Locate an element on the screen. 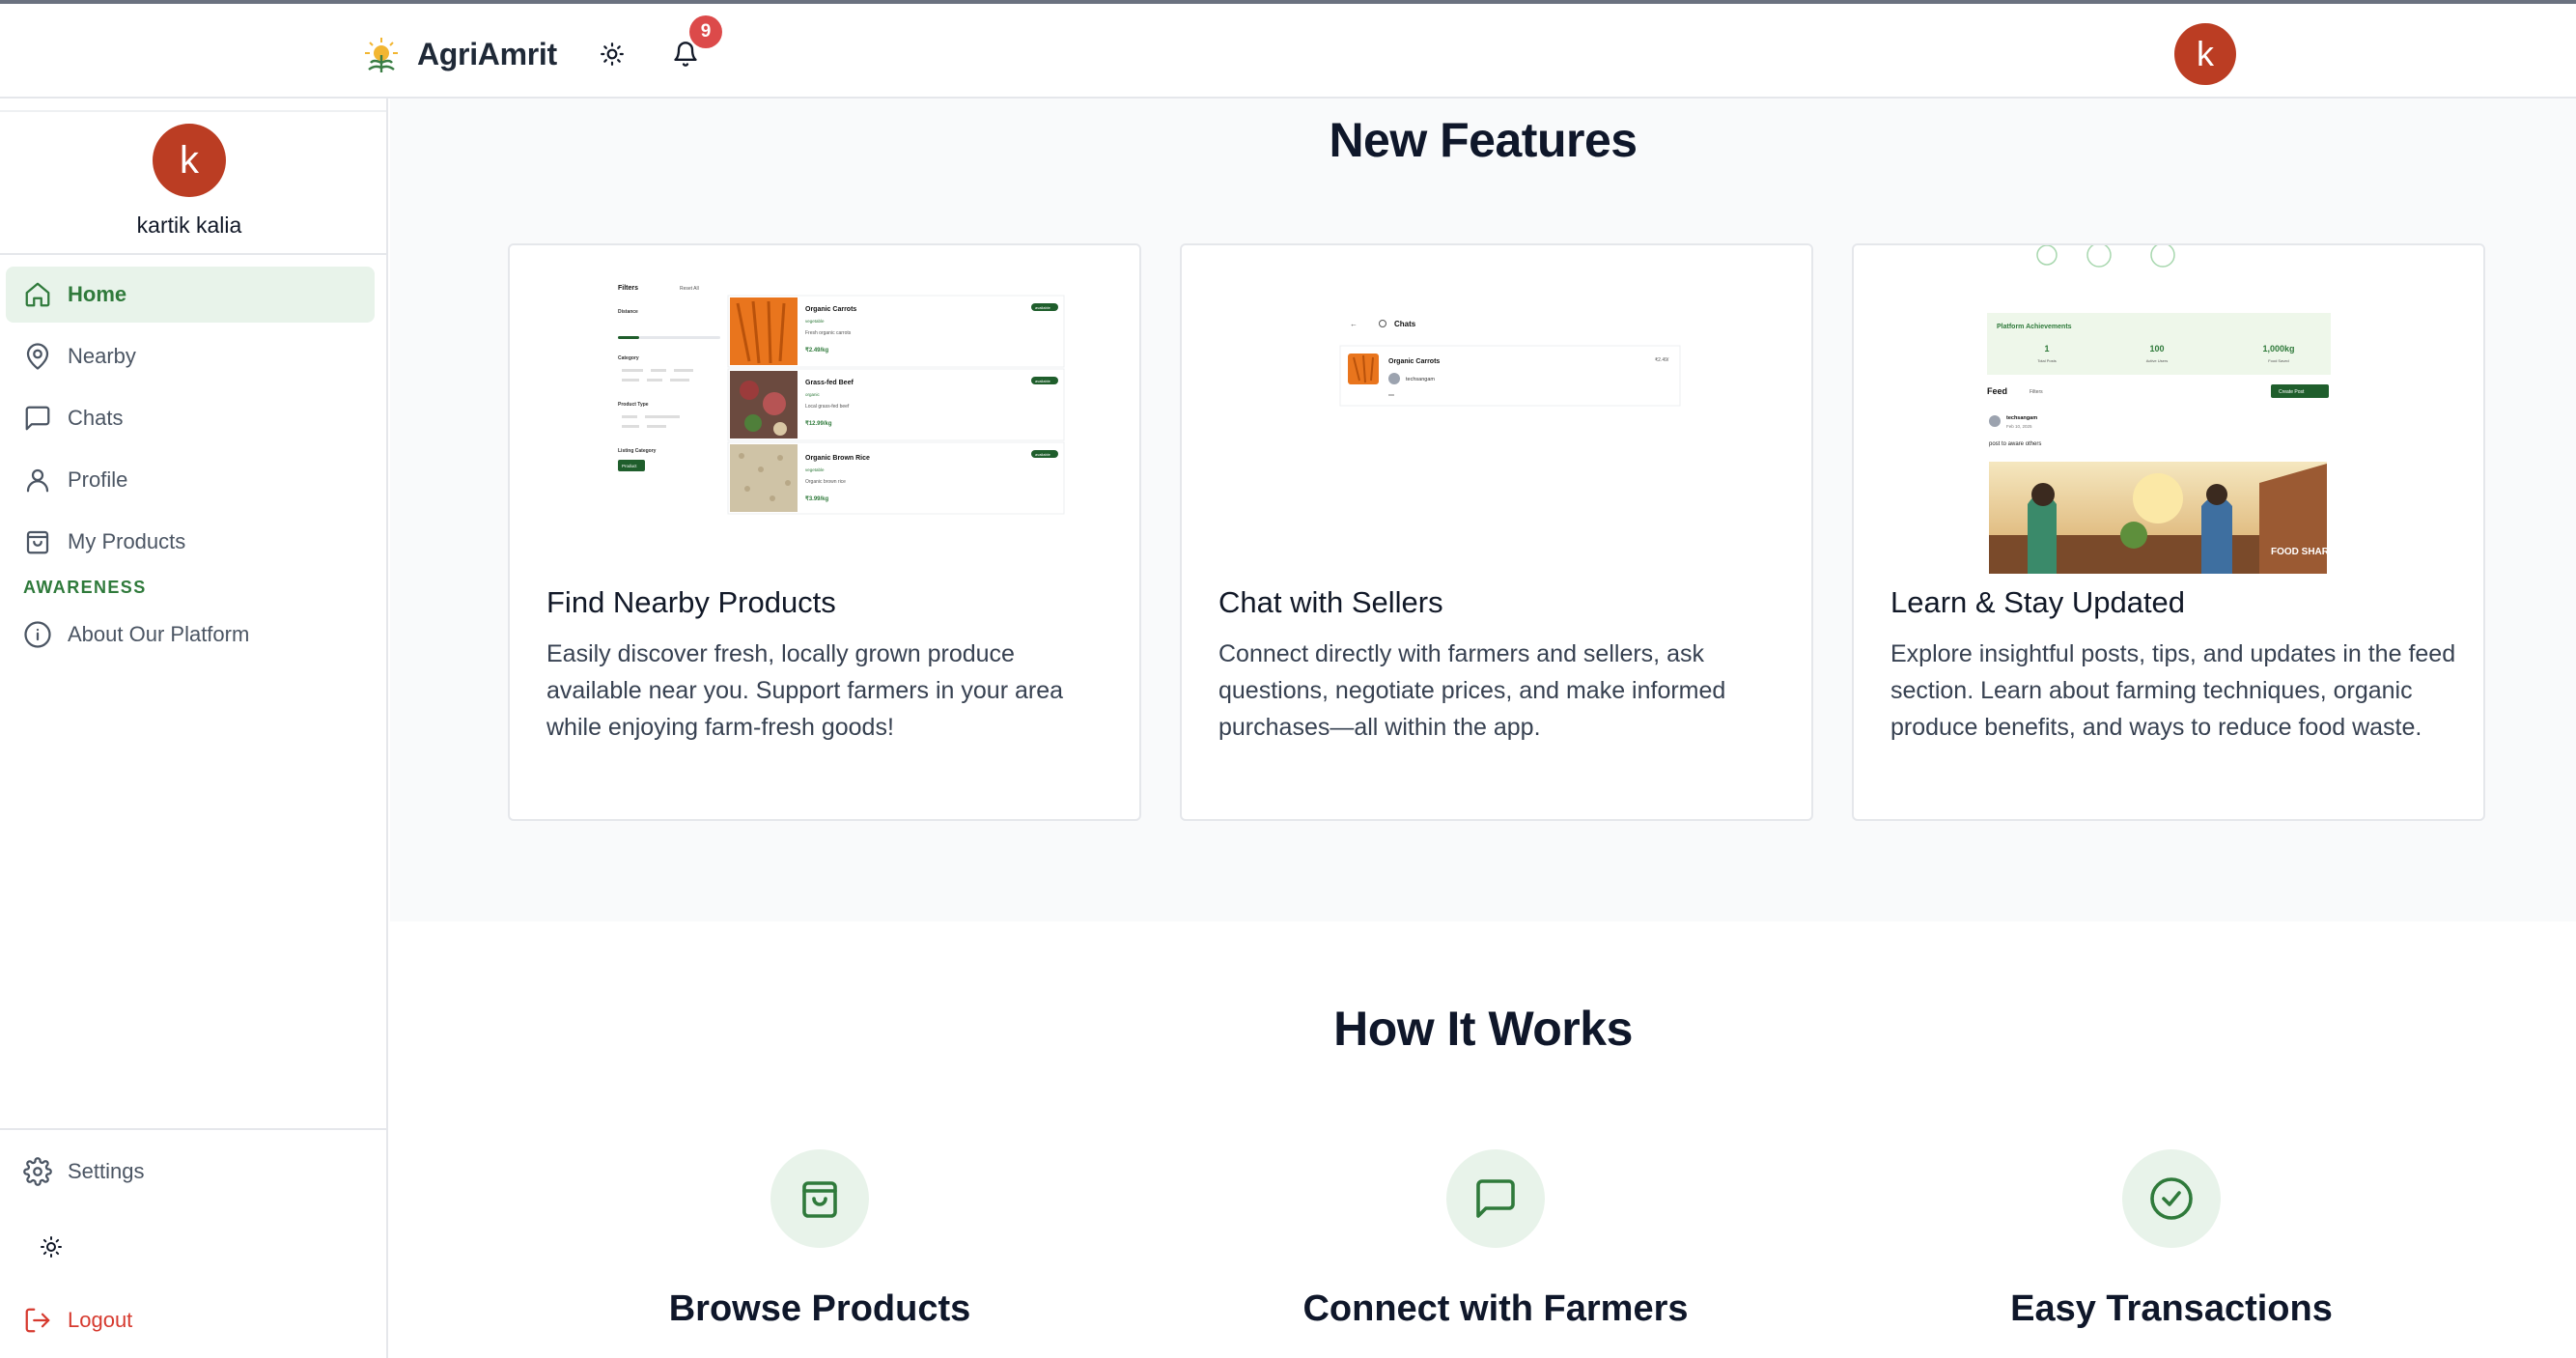 The height and width of the screenshot is (1358, 2576). sidebar-item-label: Nearby is located at coordinates (102, 356).